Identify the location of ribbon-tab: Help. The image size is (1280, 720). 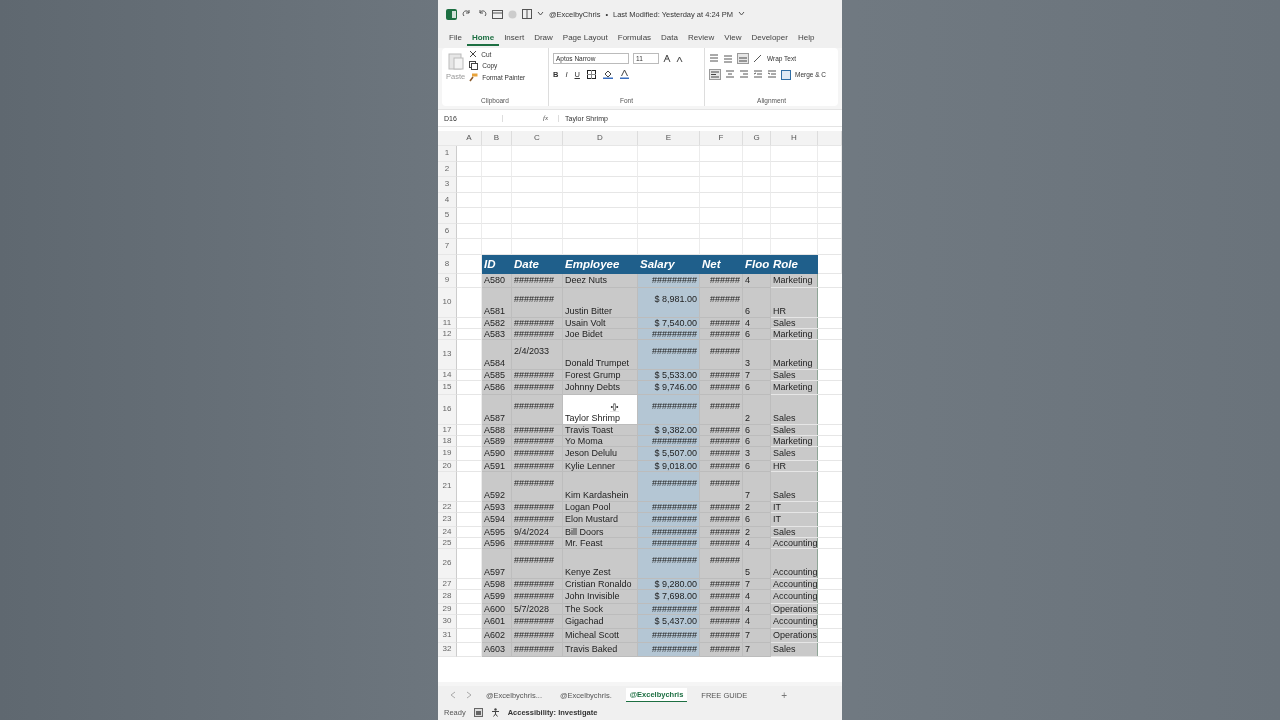
(806, 38).